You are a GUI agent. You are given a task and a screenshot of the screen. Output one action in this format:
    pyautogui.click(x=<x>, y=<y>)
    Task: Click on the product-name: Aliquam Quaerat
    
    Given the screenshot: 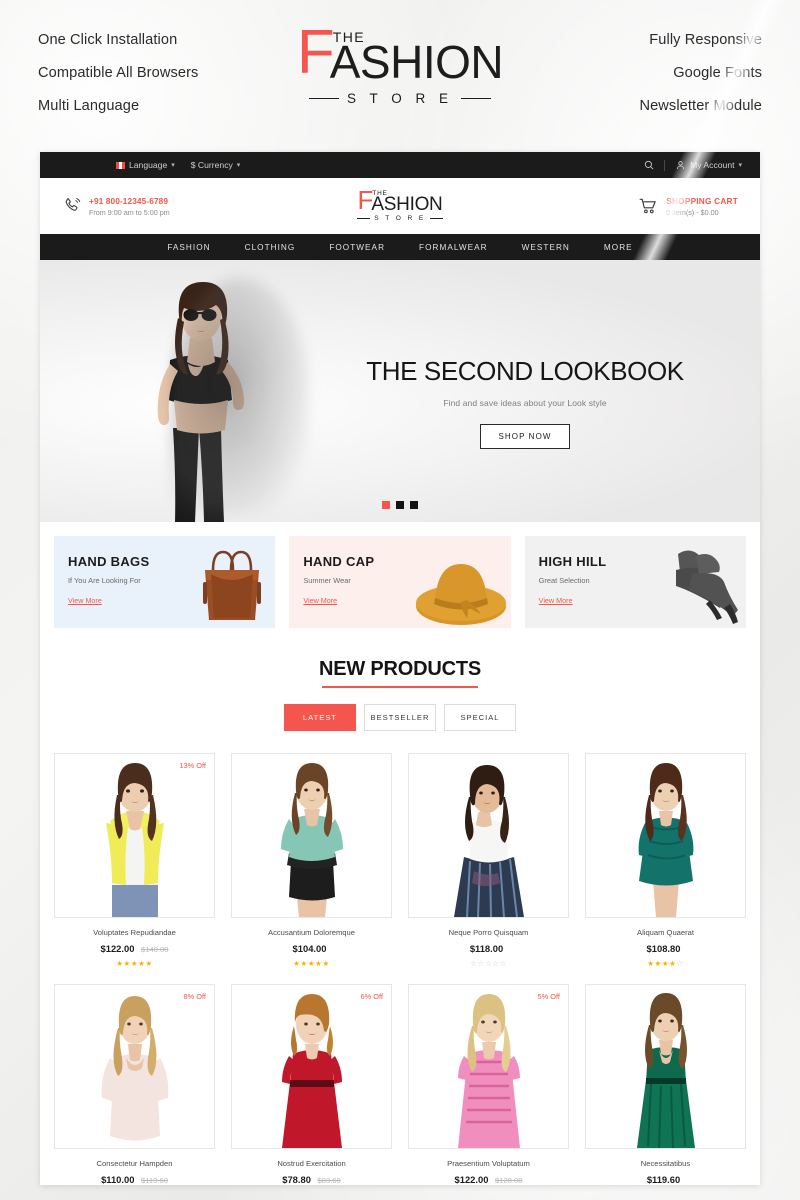 What is the action you would take?
    pyautogui.click(x=665, y=932)
    